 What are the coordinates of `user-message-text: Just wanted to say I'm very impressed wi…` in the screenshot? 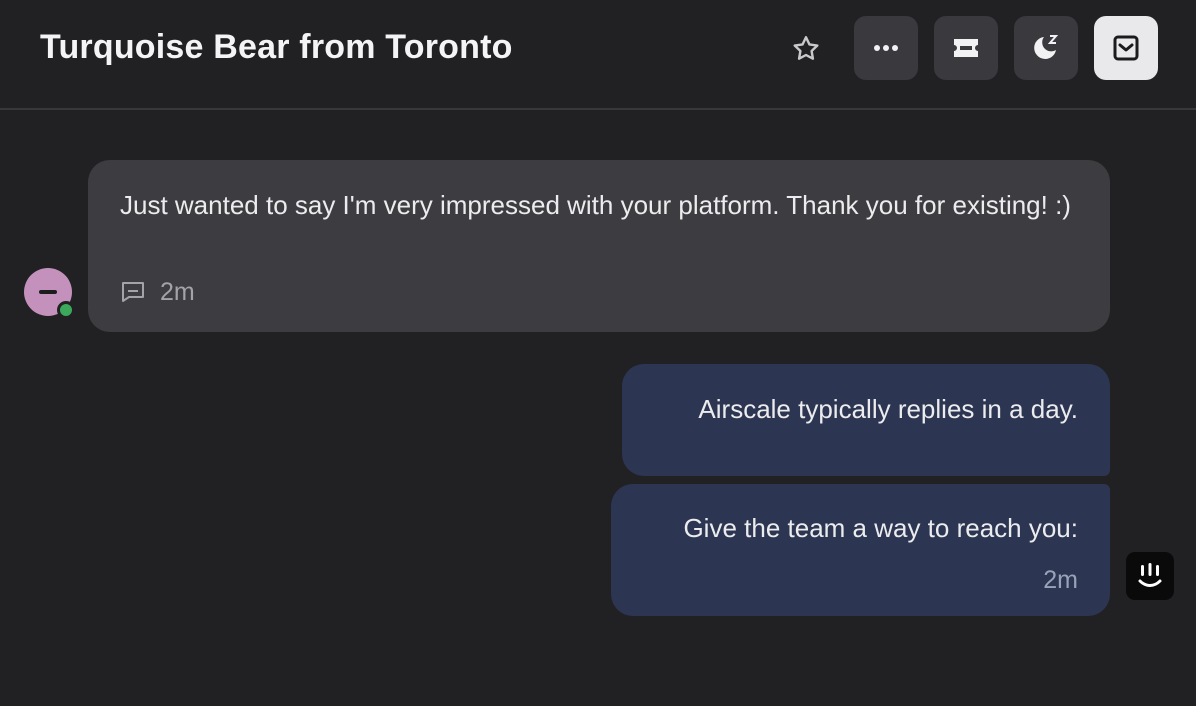 It's located at (595, 205).